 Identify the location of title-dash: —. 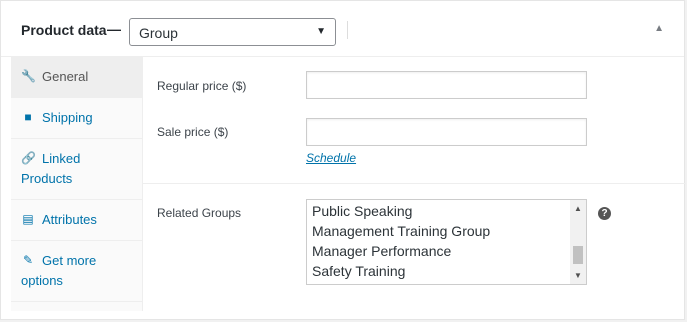
(114, 29).